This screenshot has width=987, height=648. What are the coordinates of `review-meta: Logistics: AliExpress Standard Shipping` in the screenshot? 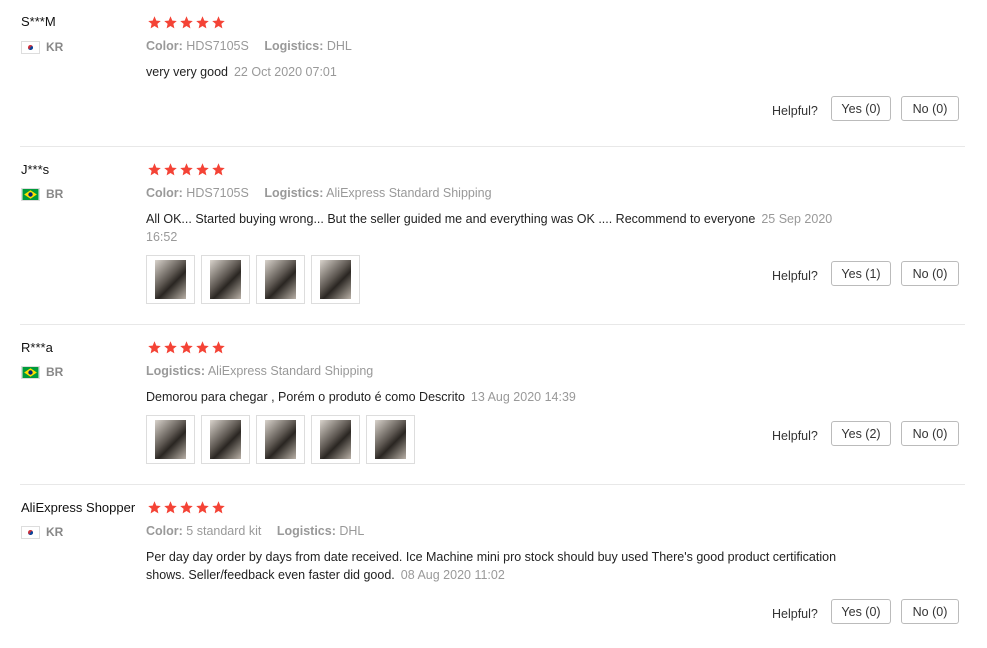 It's located at (265, 371).